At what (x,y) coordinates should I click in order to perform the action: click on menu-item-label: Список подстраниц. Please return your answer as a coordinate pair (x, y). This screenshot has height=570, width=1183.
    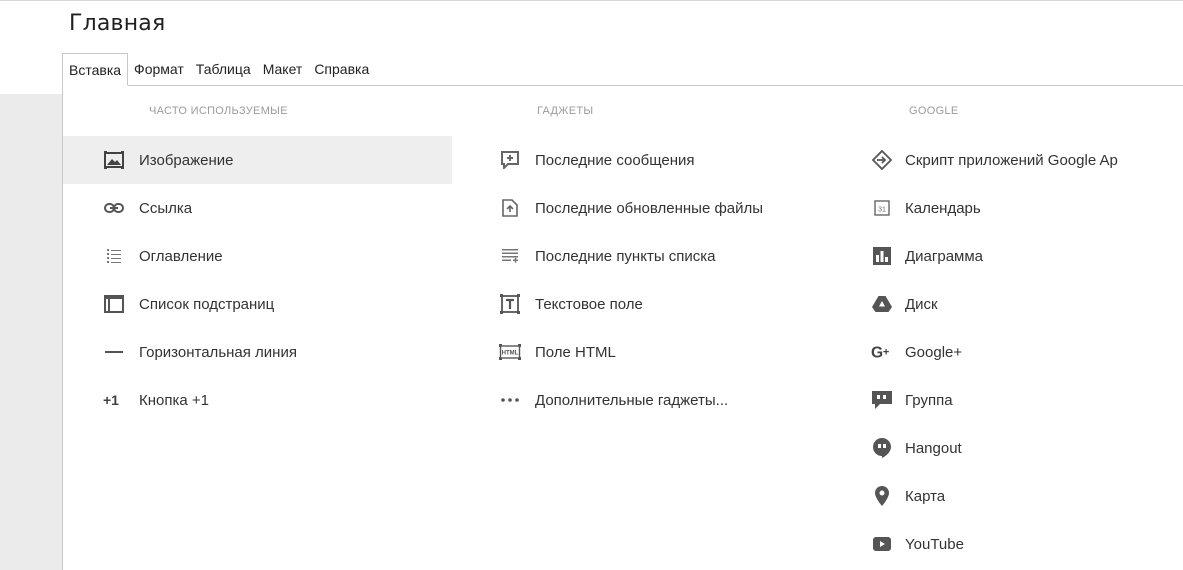
    Looking at the image, I should click on (207, 304).